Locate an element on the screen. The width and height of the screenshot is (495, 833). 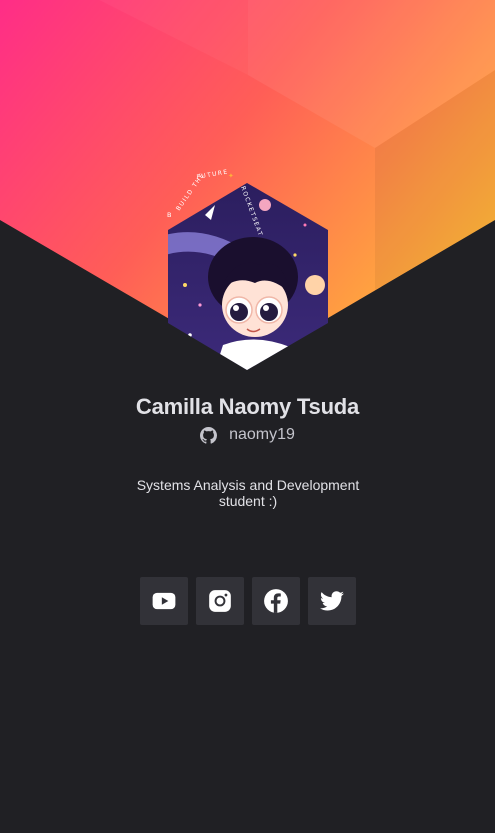
svg-text: FUTURE is located at coordinates (212, 174).